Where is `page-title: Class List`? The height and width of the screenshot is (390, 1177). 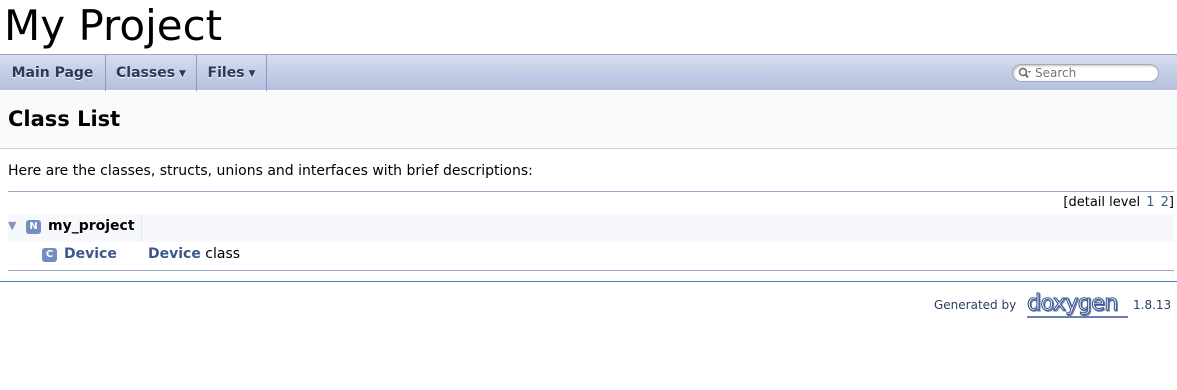 page-title: Class List is located at coordinates (64, 119).